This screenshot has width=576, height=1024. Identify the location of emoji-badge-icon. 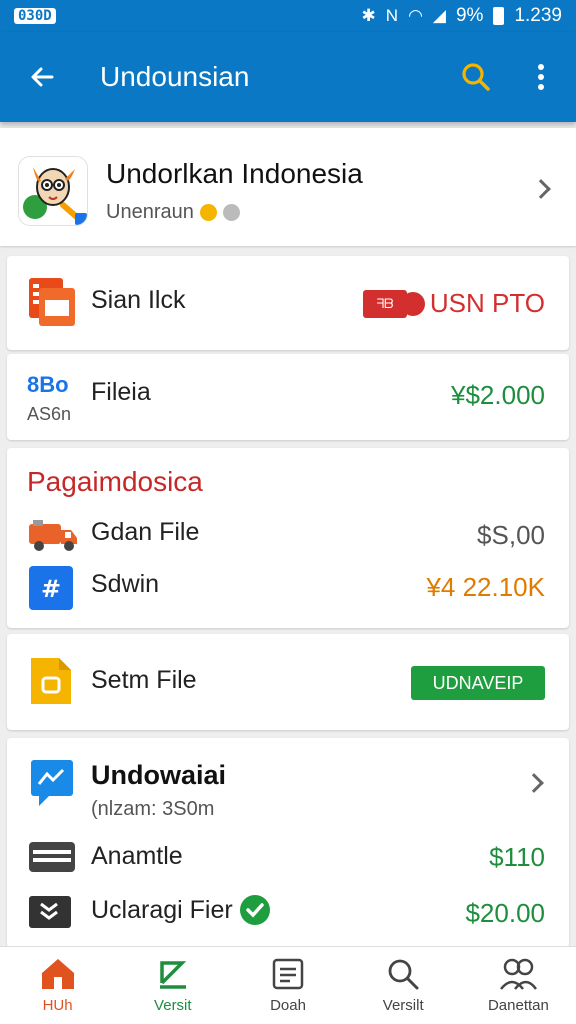
(208, 212).